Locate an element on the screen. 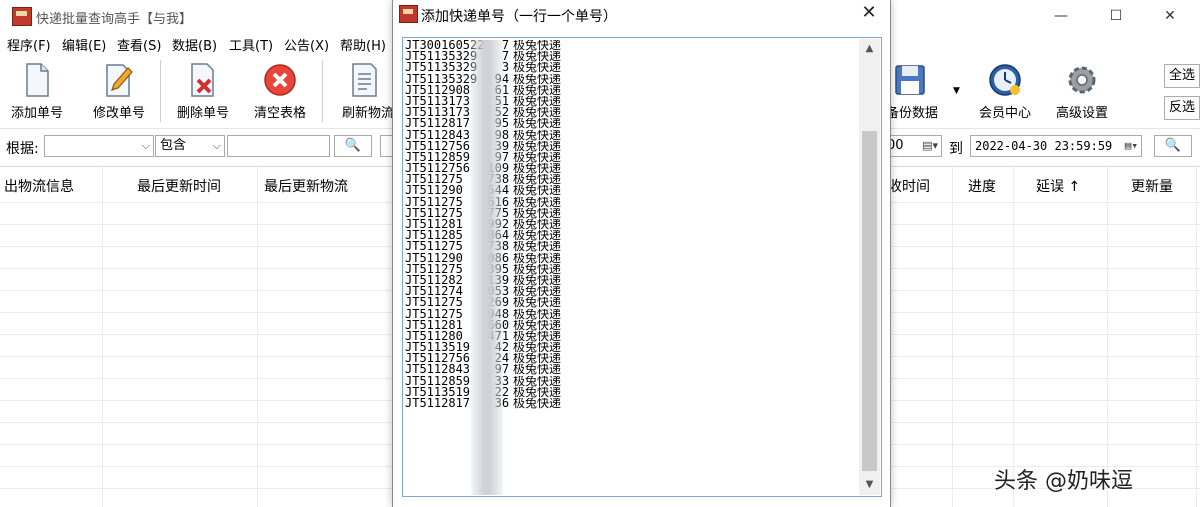 Image resolution: width=1200 pixels, height=507 pixels. search-icon: 🔍 is located at coordinates (353, 145).